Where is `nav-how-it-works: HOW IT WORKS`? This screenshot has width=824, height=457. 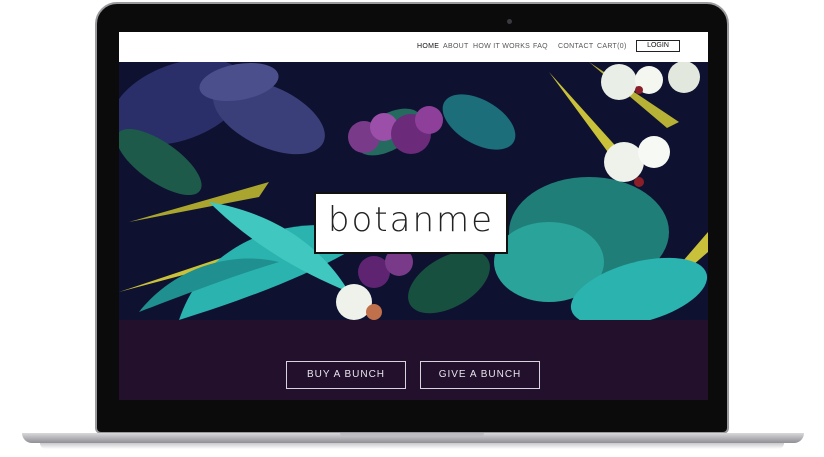
nav-how-it-works: HOW IT WORKS is located at coordinates (501, 46).